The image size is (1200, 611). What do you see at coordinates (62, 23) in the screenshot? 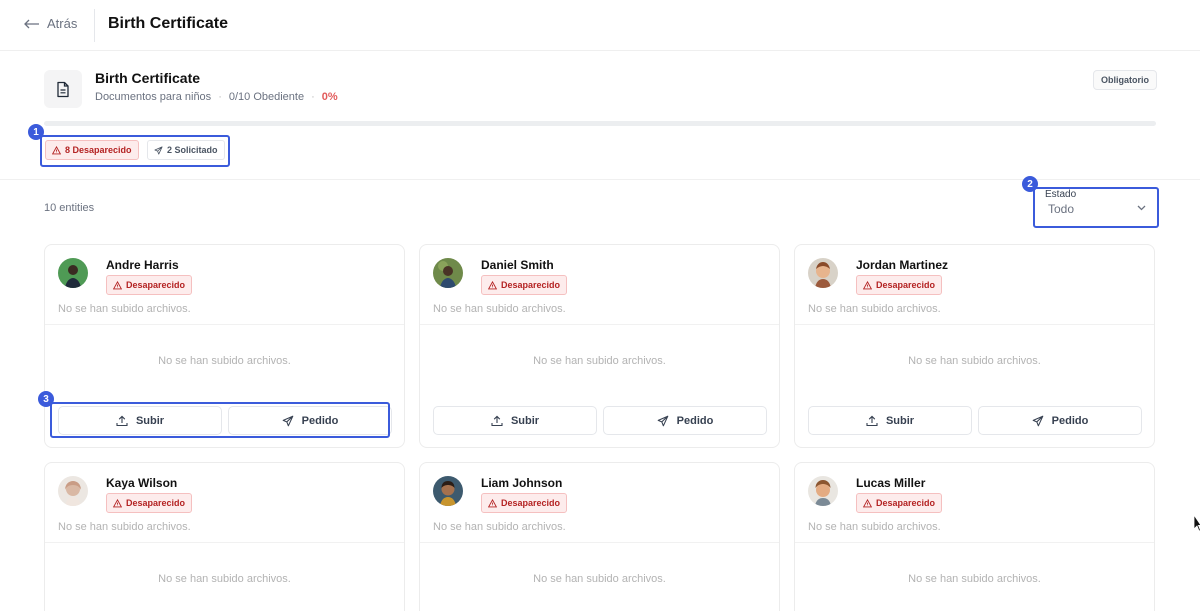
I see `back-label: Atrás` at bounding box center [62, 23].